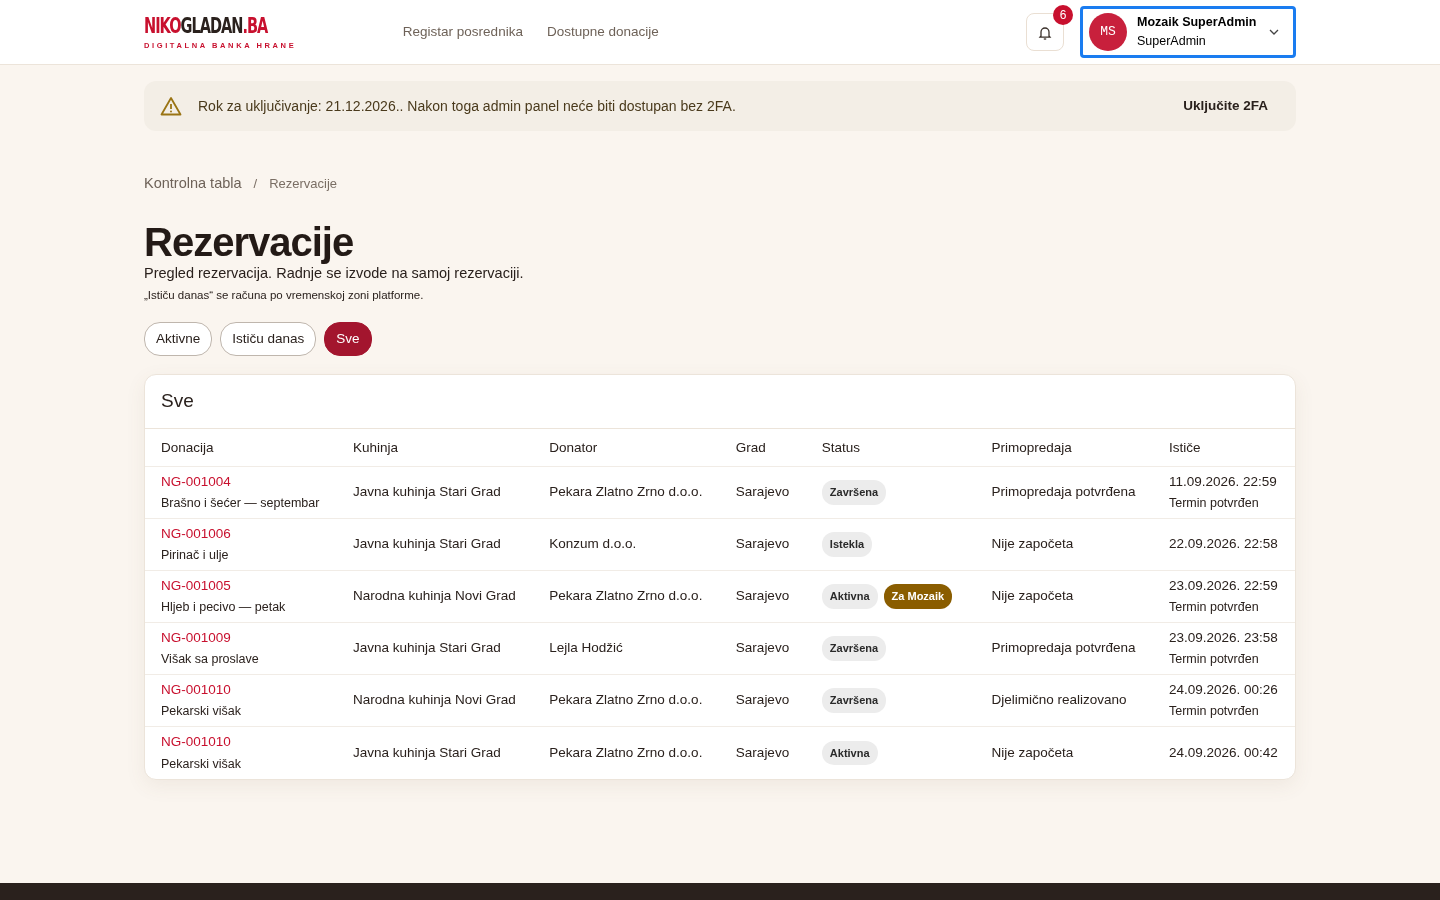  What do you see at coordinates (178, 339) in the screenshot?
I see `filter-chip: Aktivne` at bounding box center [178, 339].